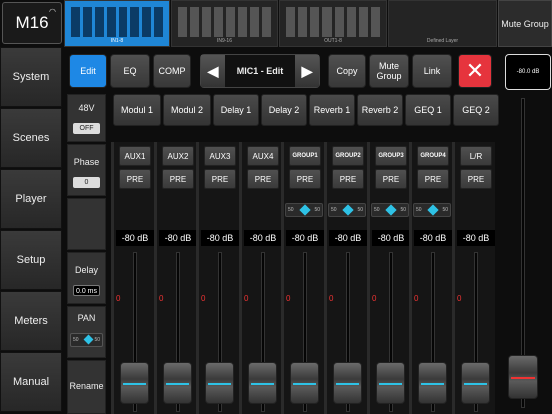  I want to click on sidebar-item-label: Meters, so click(31, 321).